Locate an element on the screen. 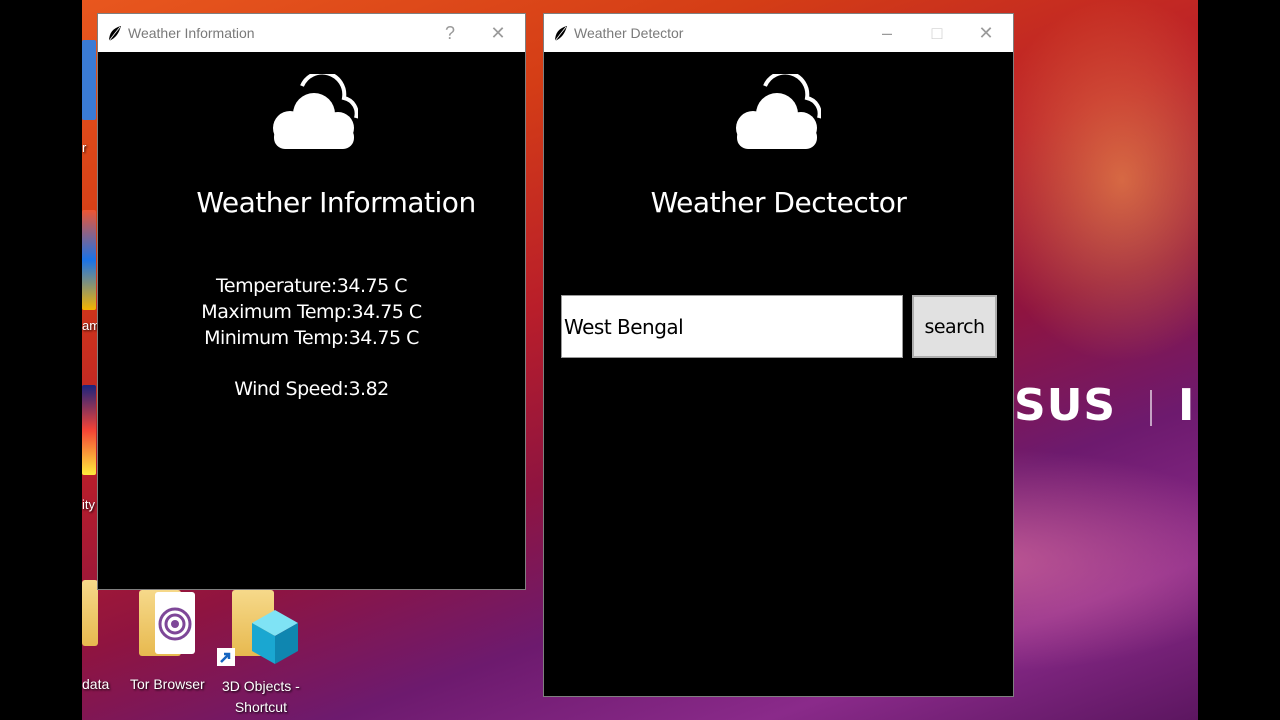  search-button: search is located at coordinates (954, 326).